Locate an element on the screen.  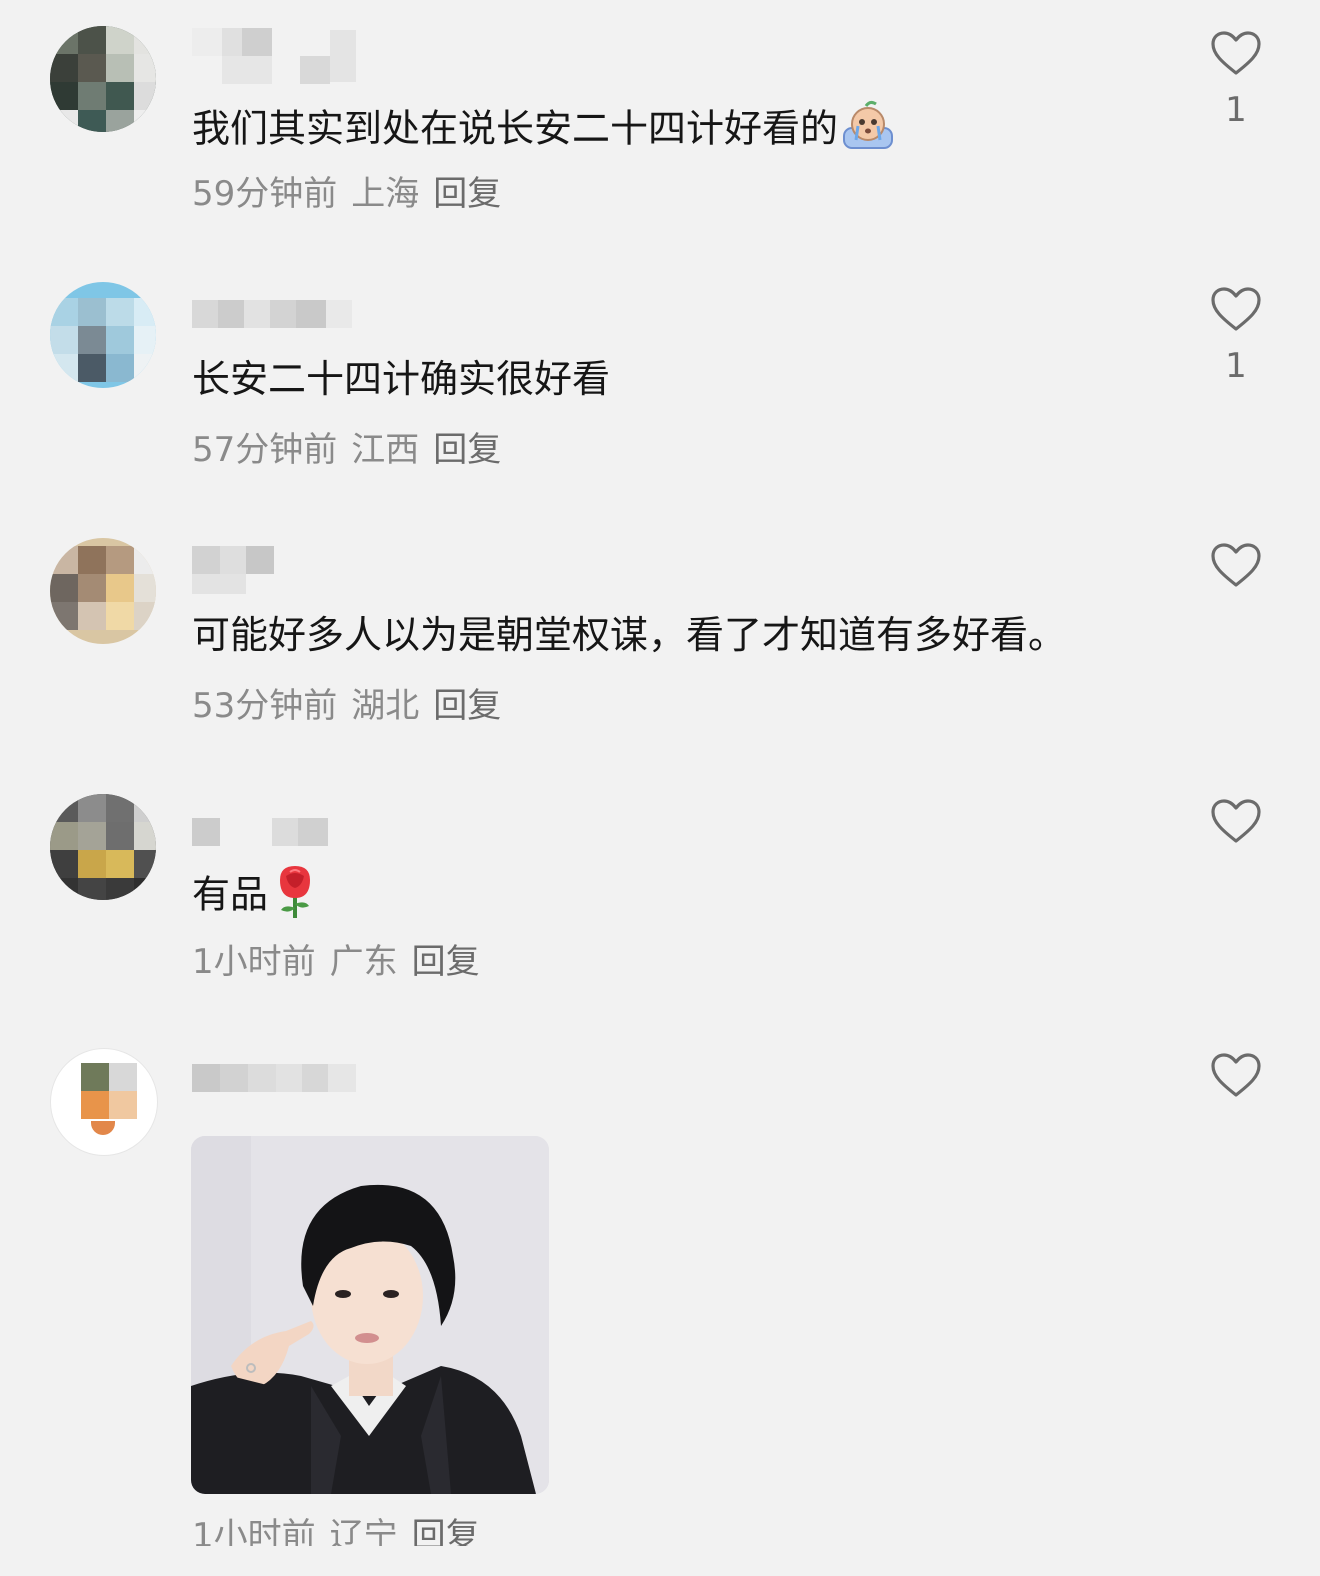
crying-emoji-icon is located at coordinates (868, 131).